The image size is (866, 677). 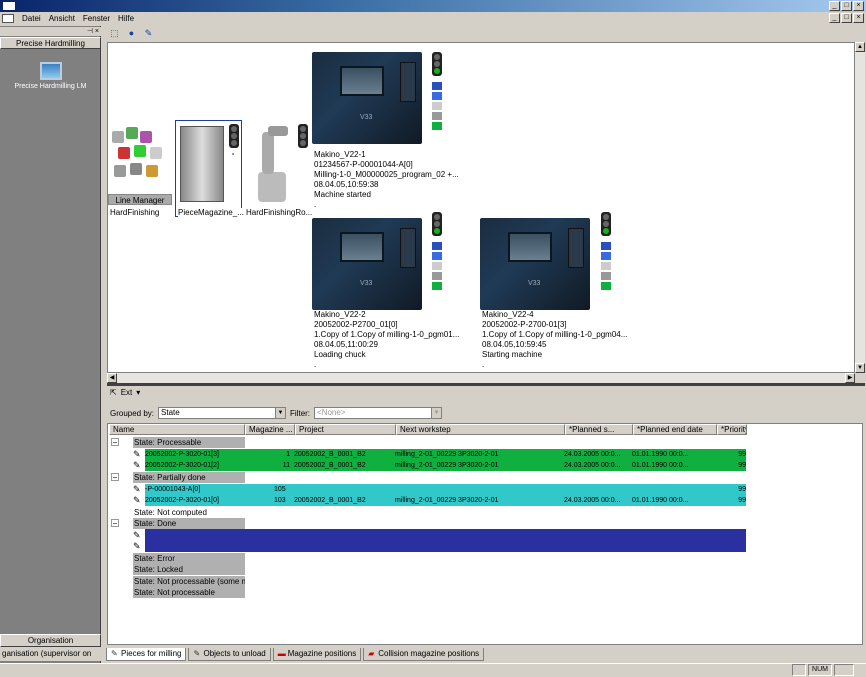 I want to click on ext-icon: ⇱, so click(x=113, y=392).